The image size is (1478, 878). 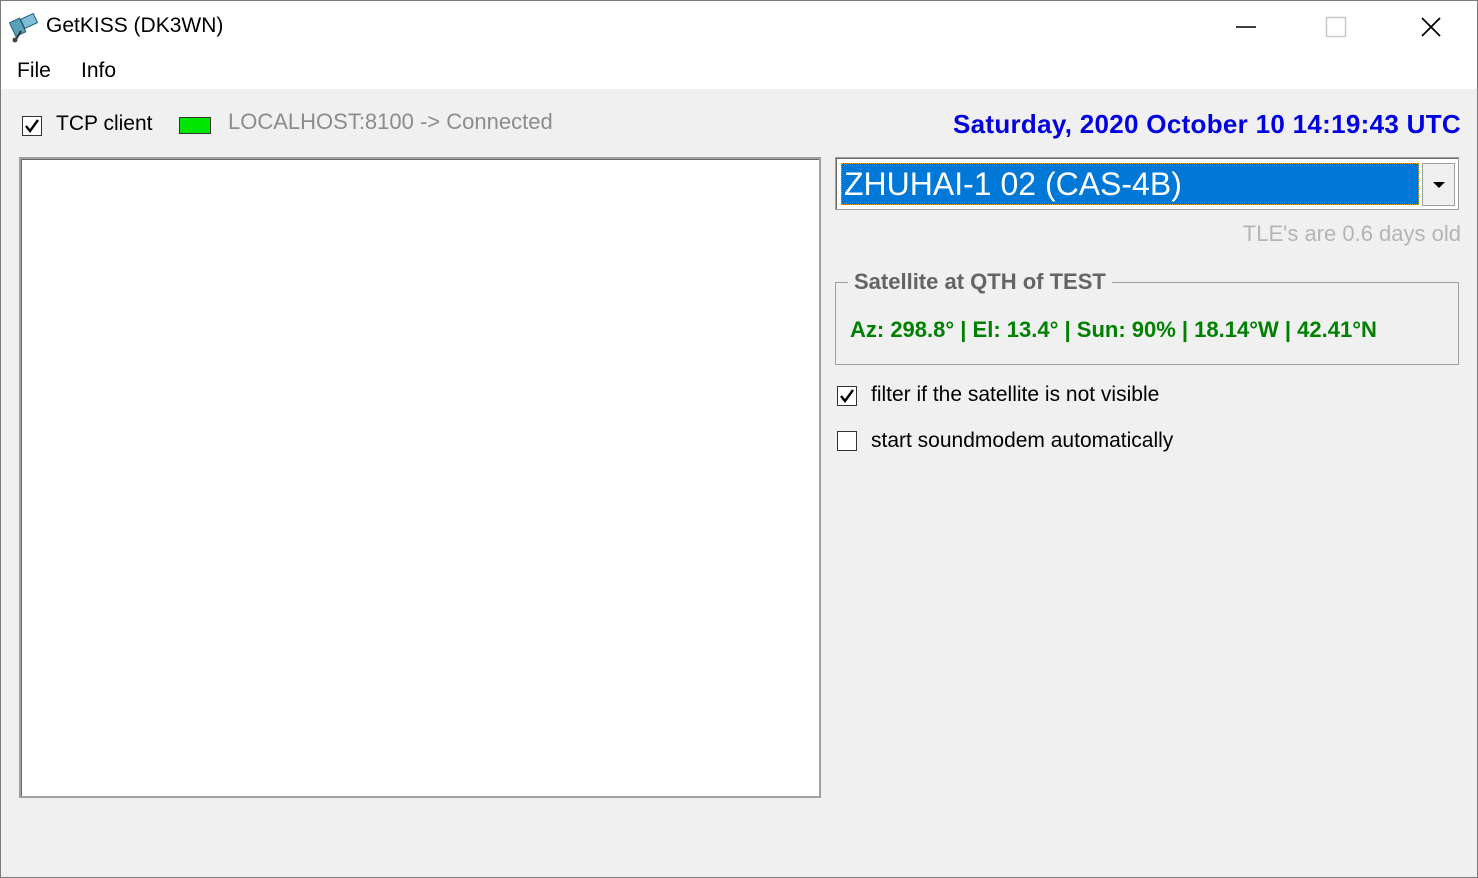 What do you see at coordinates (1015, 395) in the screenshot?
I see `filter-visible-label: filter if the satellite is not visible` at bounding box center [1015, 395].